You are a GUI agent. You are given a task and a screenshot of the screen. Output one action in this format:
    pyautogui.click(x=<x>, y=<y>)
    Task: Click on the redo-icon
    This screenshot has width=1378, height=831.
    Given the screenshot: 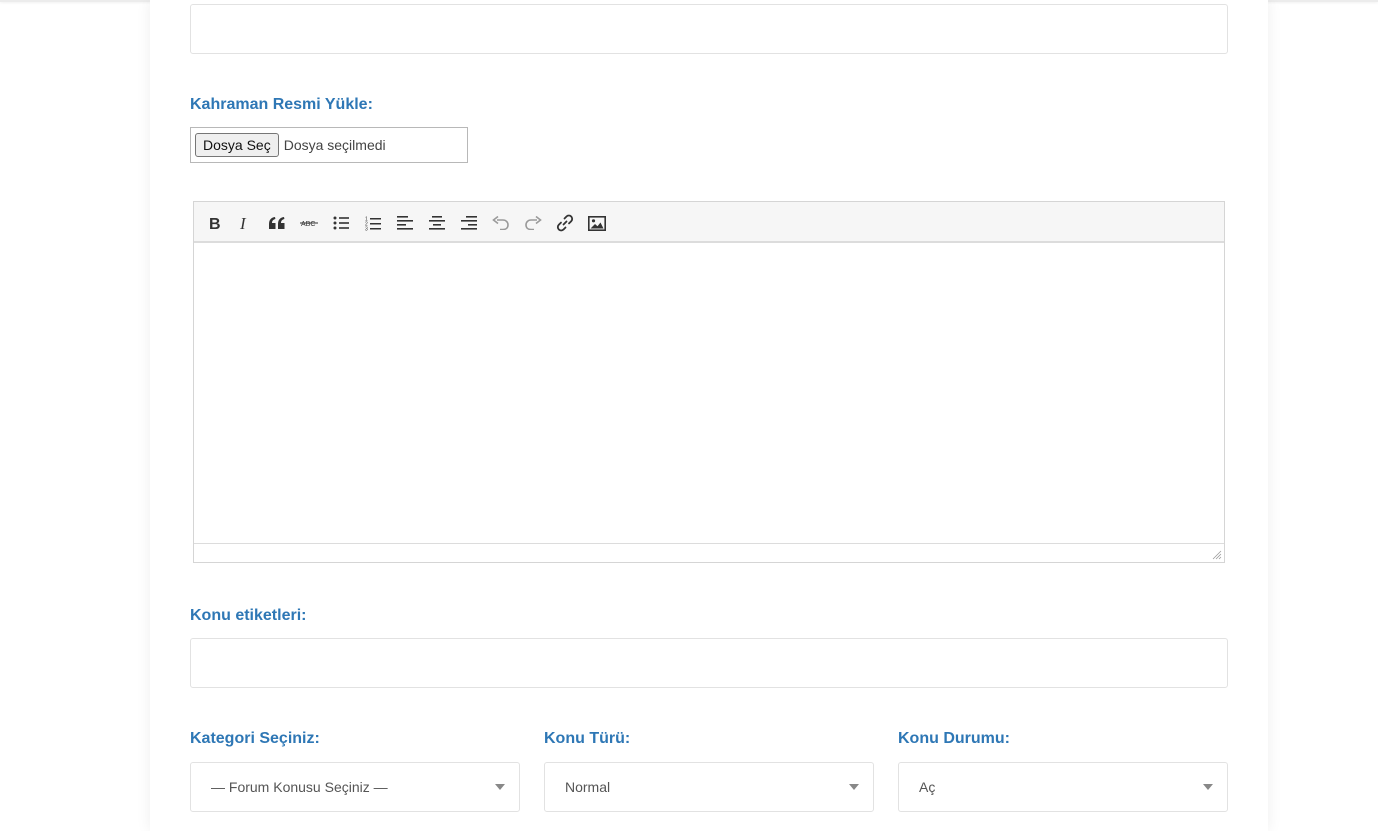 What is the action you would take?
    pyautogui.click(x=533, y=223)
    